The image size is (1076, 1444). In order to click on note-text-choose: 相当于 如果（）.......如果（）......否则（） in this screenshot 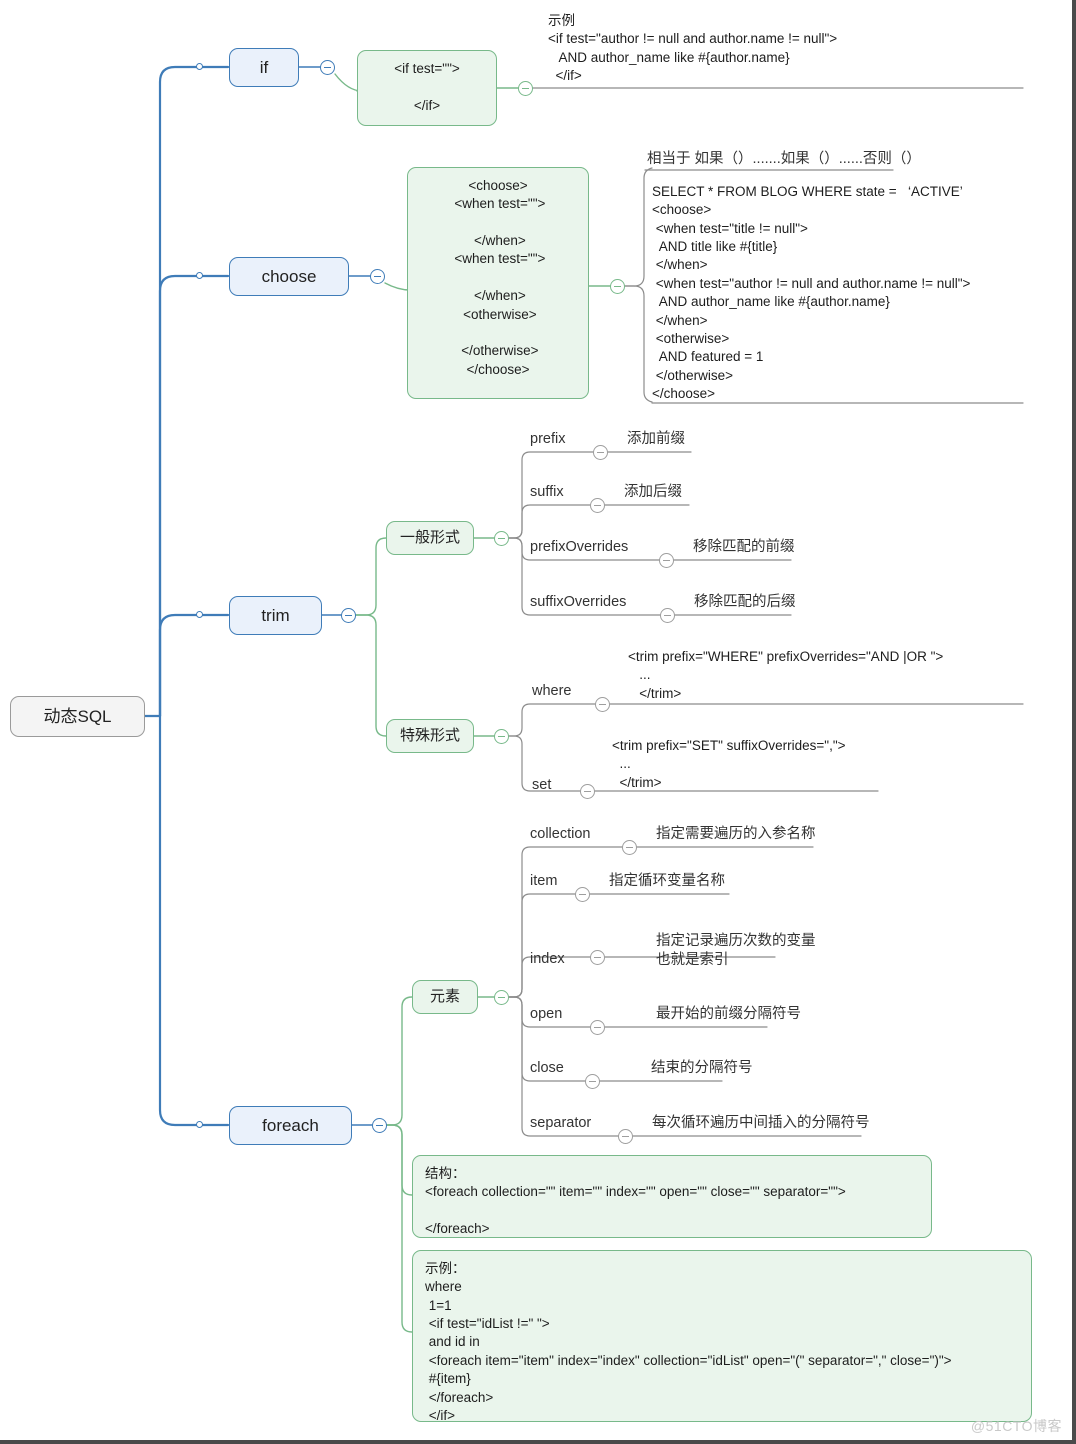, I will do `click(784, 159)`.